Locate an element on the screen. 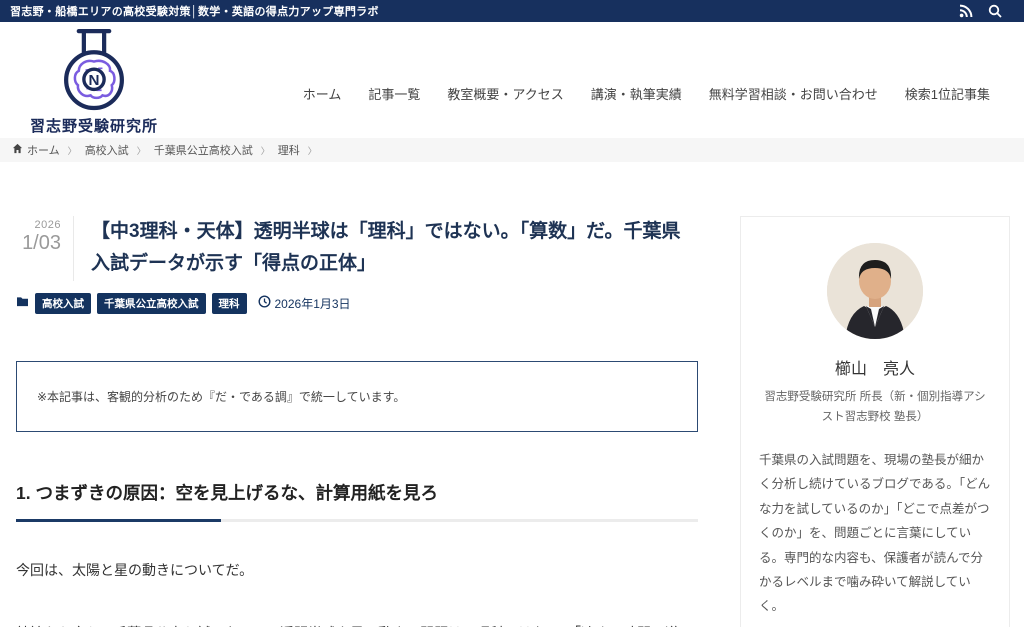 This screenshot has height=627, width=1024. search-icon is located at coordinates (995, 11).